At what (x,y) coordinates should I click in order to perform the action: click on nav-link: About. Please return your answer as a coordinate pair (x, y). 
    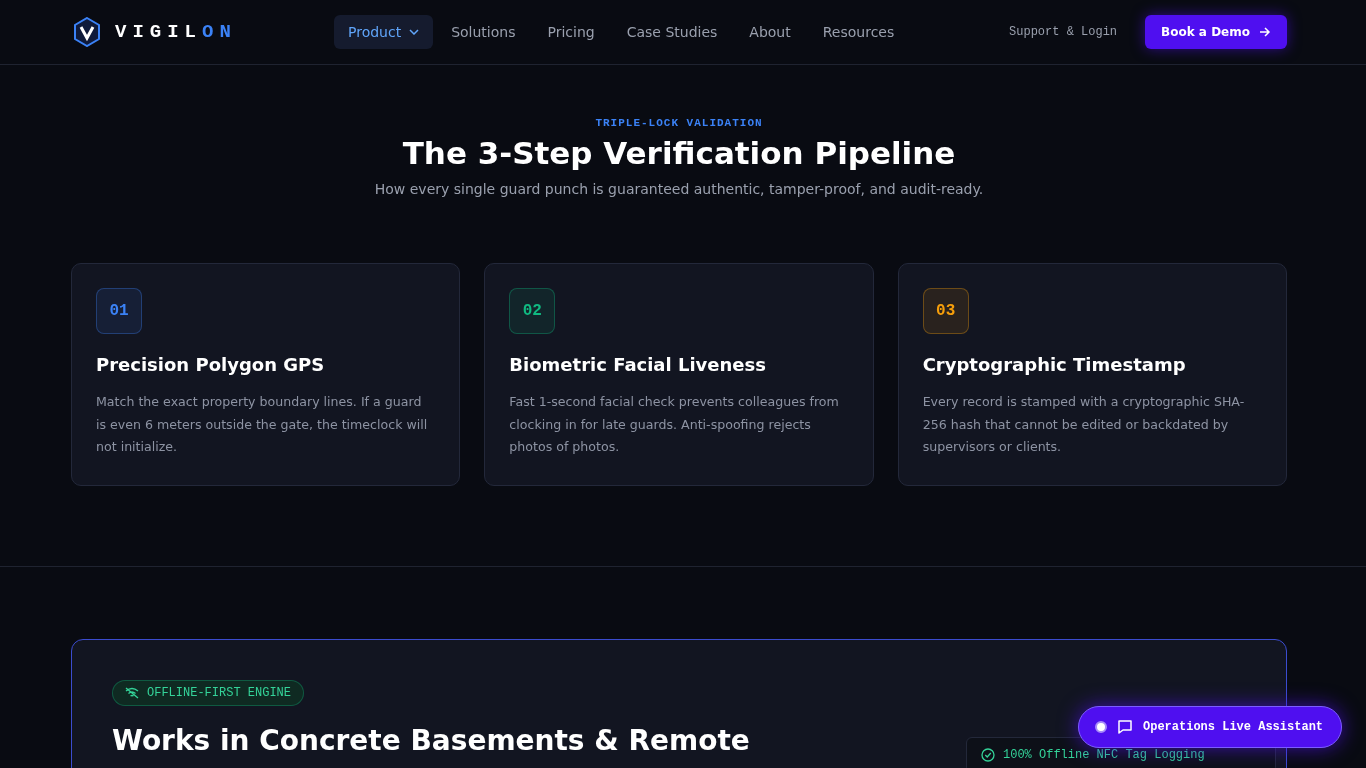
    Looking at the image, I should click on (770, 32).